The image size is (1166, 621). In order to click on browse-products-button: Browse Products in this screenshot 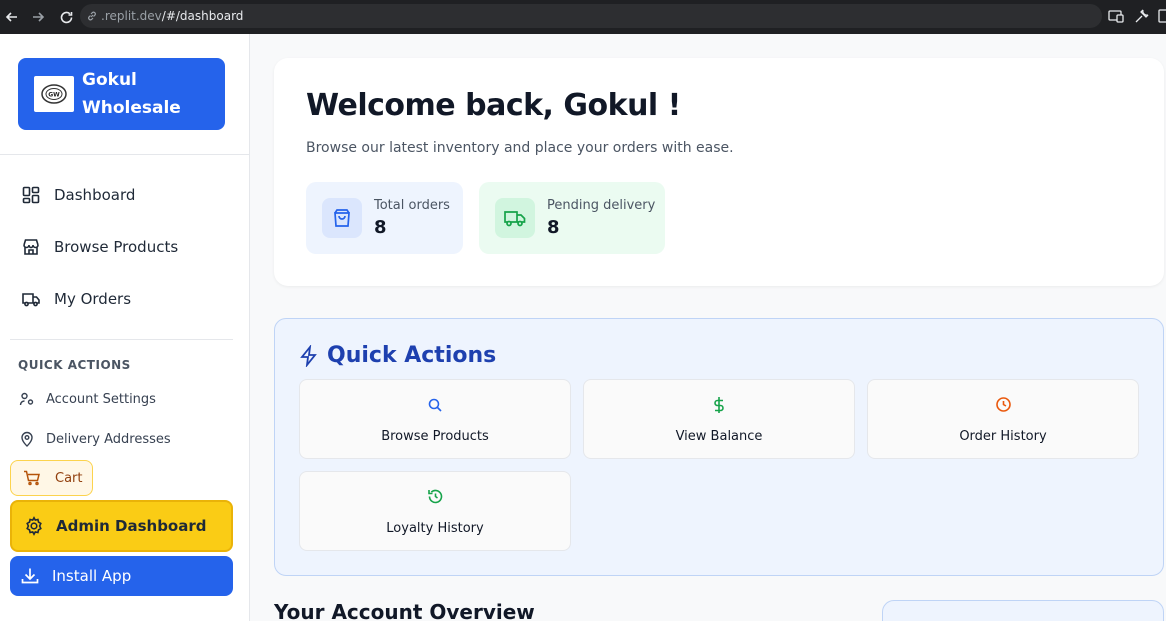, I will do `click(435, 419)`.